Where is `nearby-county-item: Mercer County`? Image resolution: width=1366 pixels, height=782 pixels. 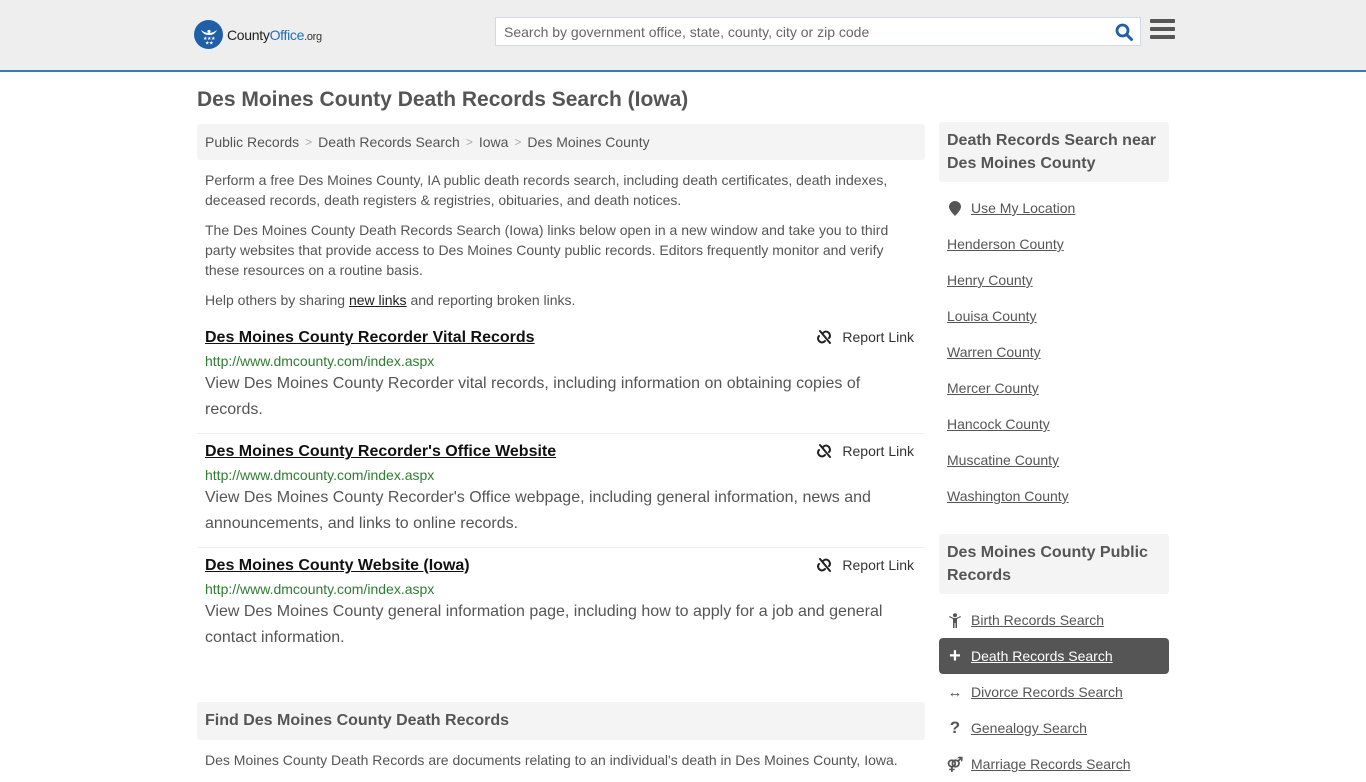 nearby-county-item: Mercer County is located at coordinates (1054, 388).